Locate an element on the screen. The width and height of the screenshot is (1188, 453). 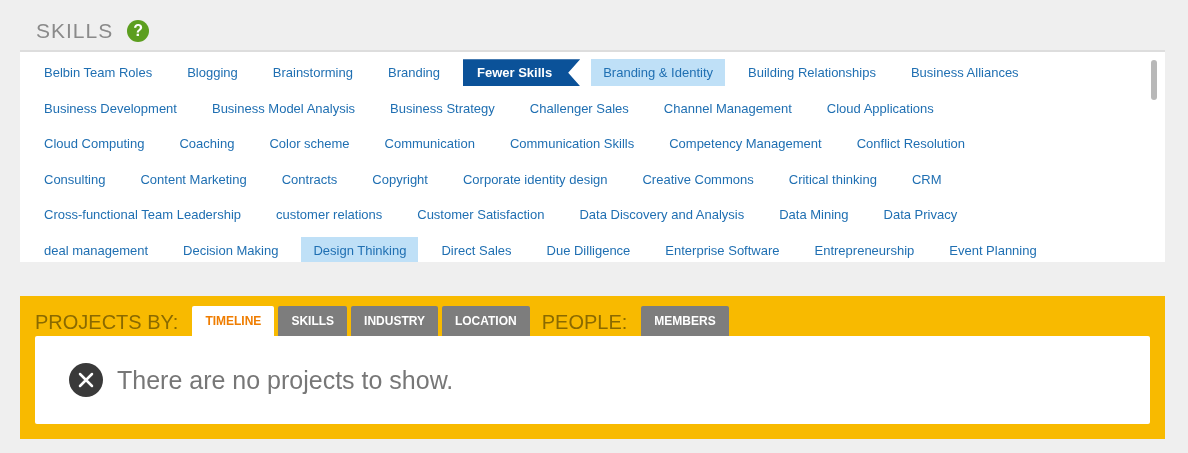
skill-tag: Channel Management is located at coordinates (727, 108).